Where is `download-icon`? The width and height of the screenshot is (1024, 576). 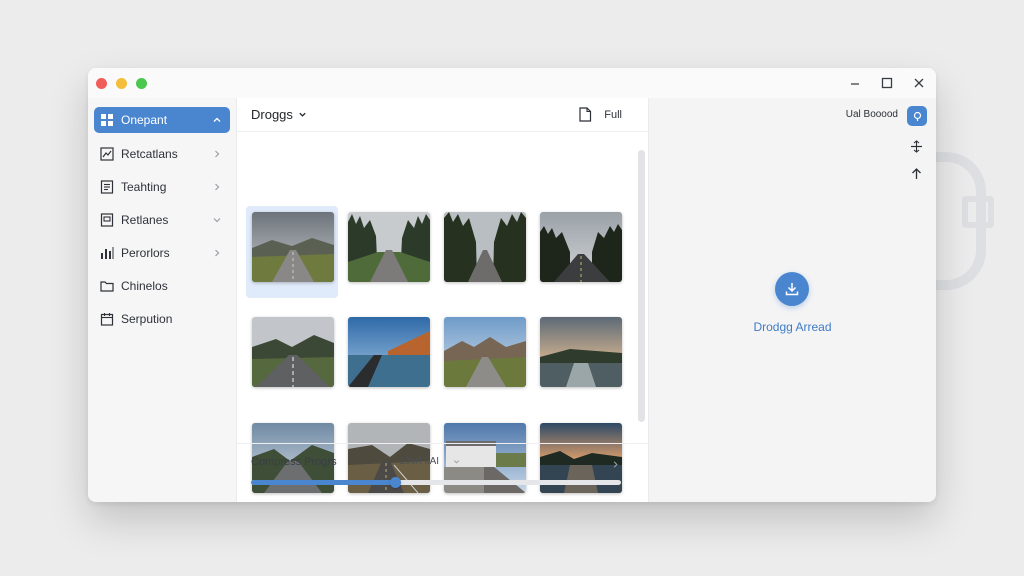
download-icon is located at coordinates (792, 289).